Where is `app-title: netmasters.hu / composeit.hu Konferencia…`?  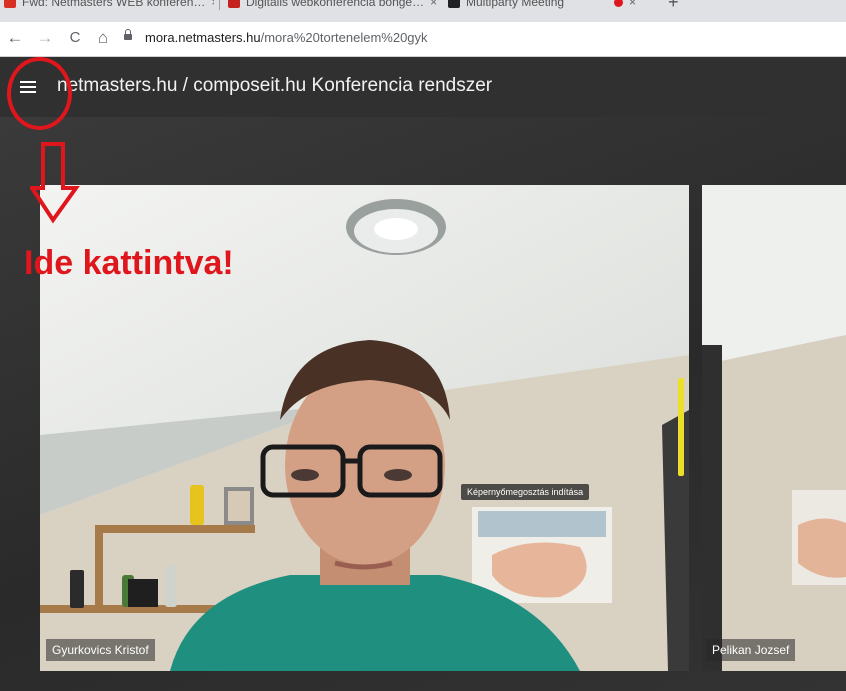
app-title: netmasters.hu / composeit.hu Konferencia… is located at coordinates (275, 85).